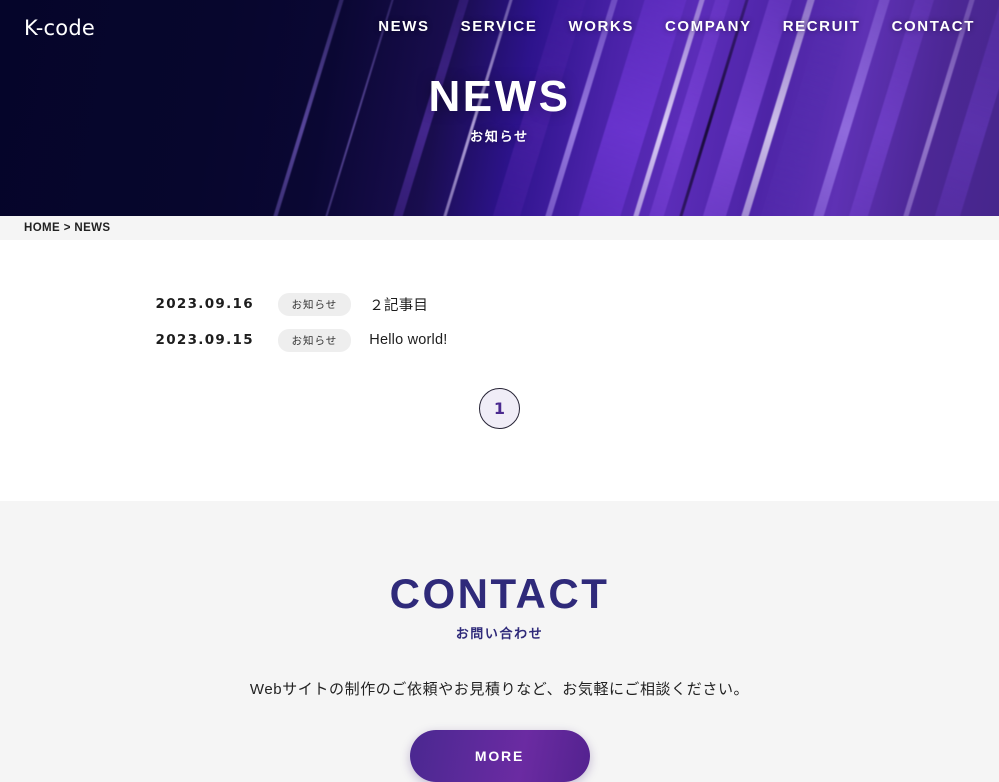 This screenshot has width=999, height=782. I want to click on nav-link-recruit: RECRUIT, so click(822, 26).